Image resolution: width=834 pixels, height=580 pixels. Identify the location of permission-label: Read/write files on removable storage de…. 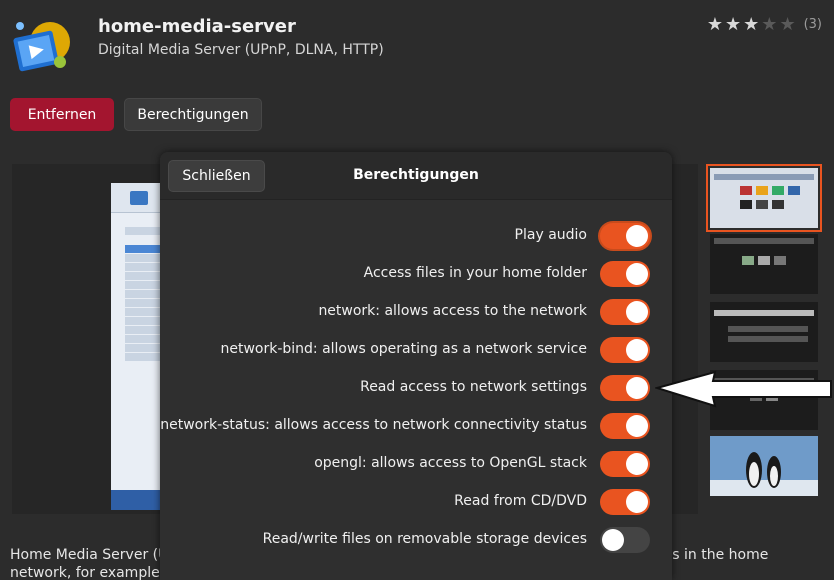
(424, 539).